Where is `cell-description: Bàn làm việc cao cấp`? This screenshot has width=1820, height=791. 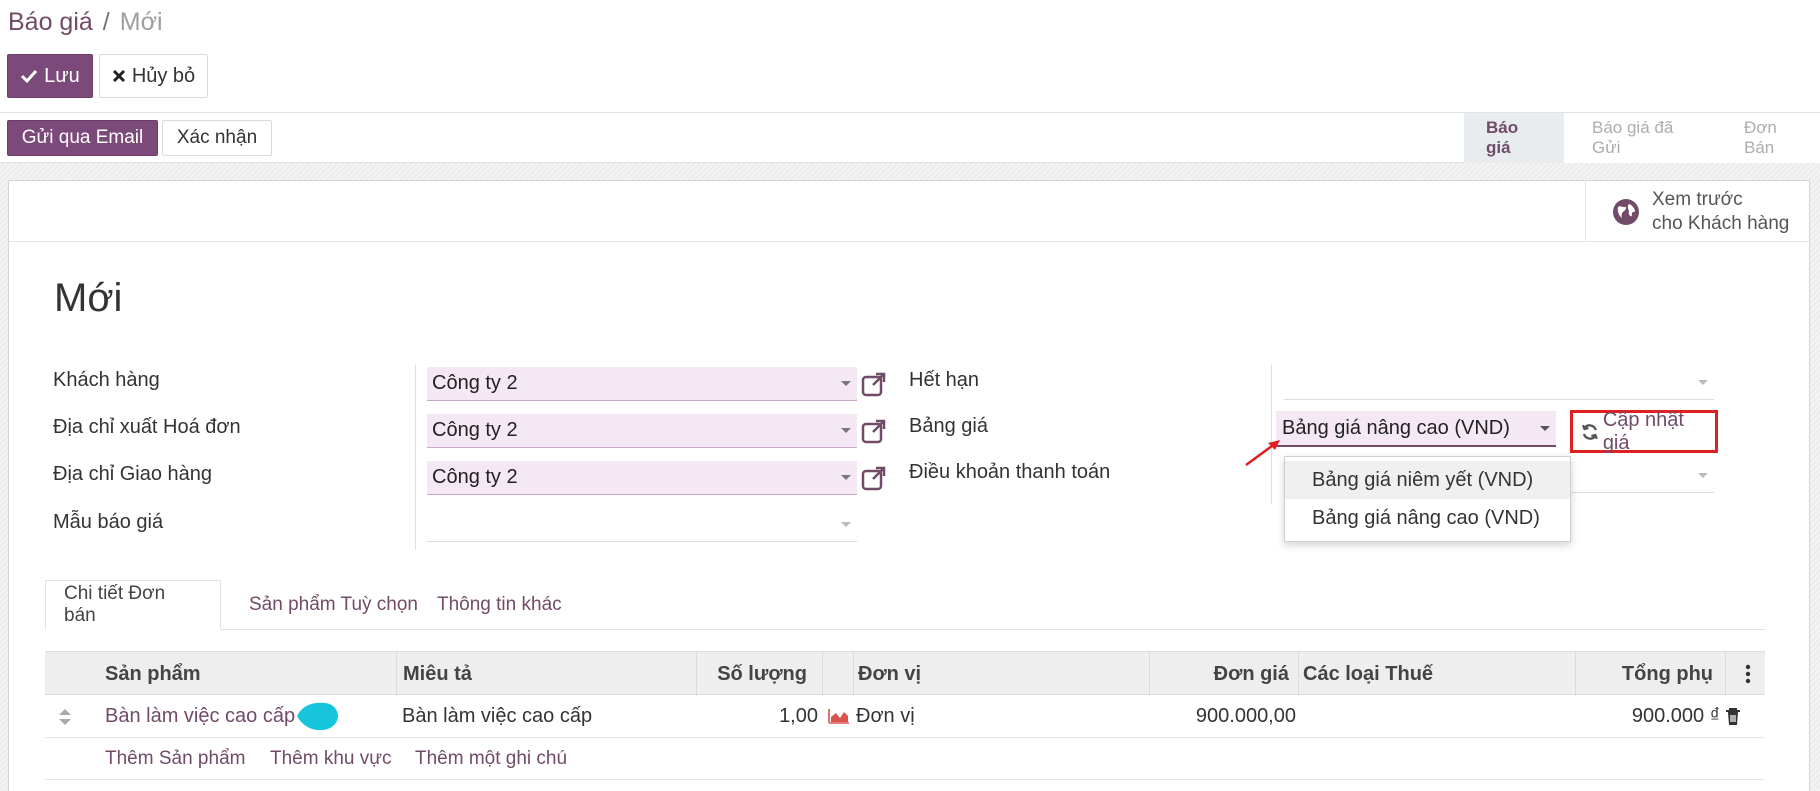 cell-description: Bàn làm việc cao cấp is located at coordinates (497, 716).